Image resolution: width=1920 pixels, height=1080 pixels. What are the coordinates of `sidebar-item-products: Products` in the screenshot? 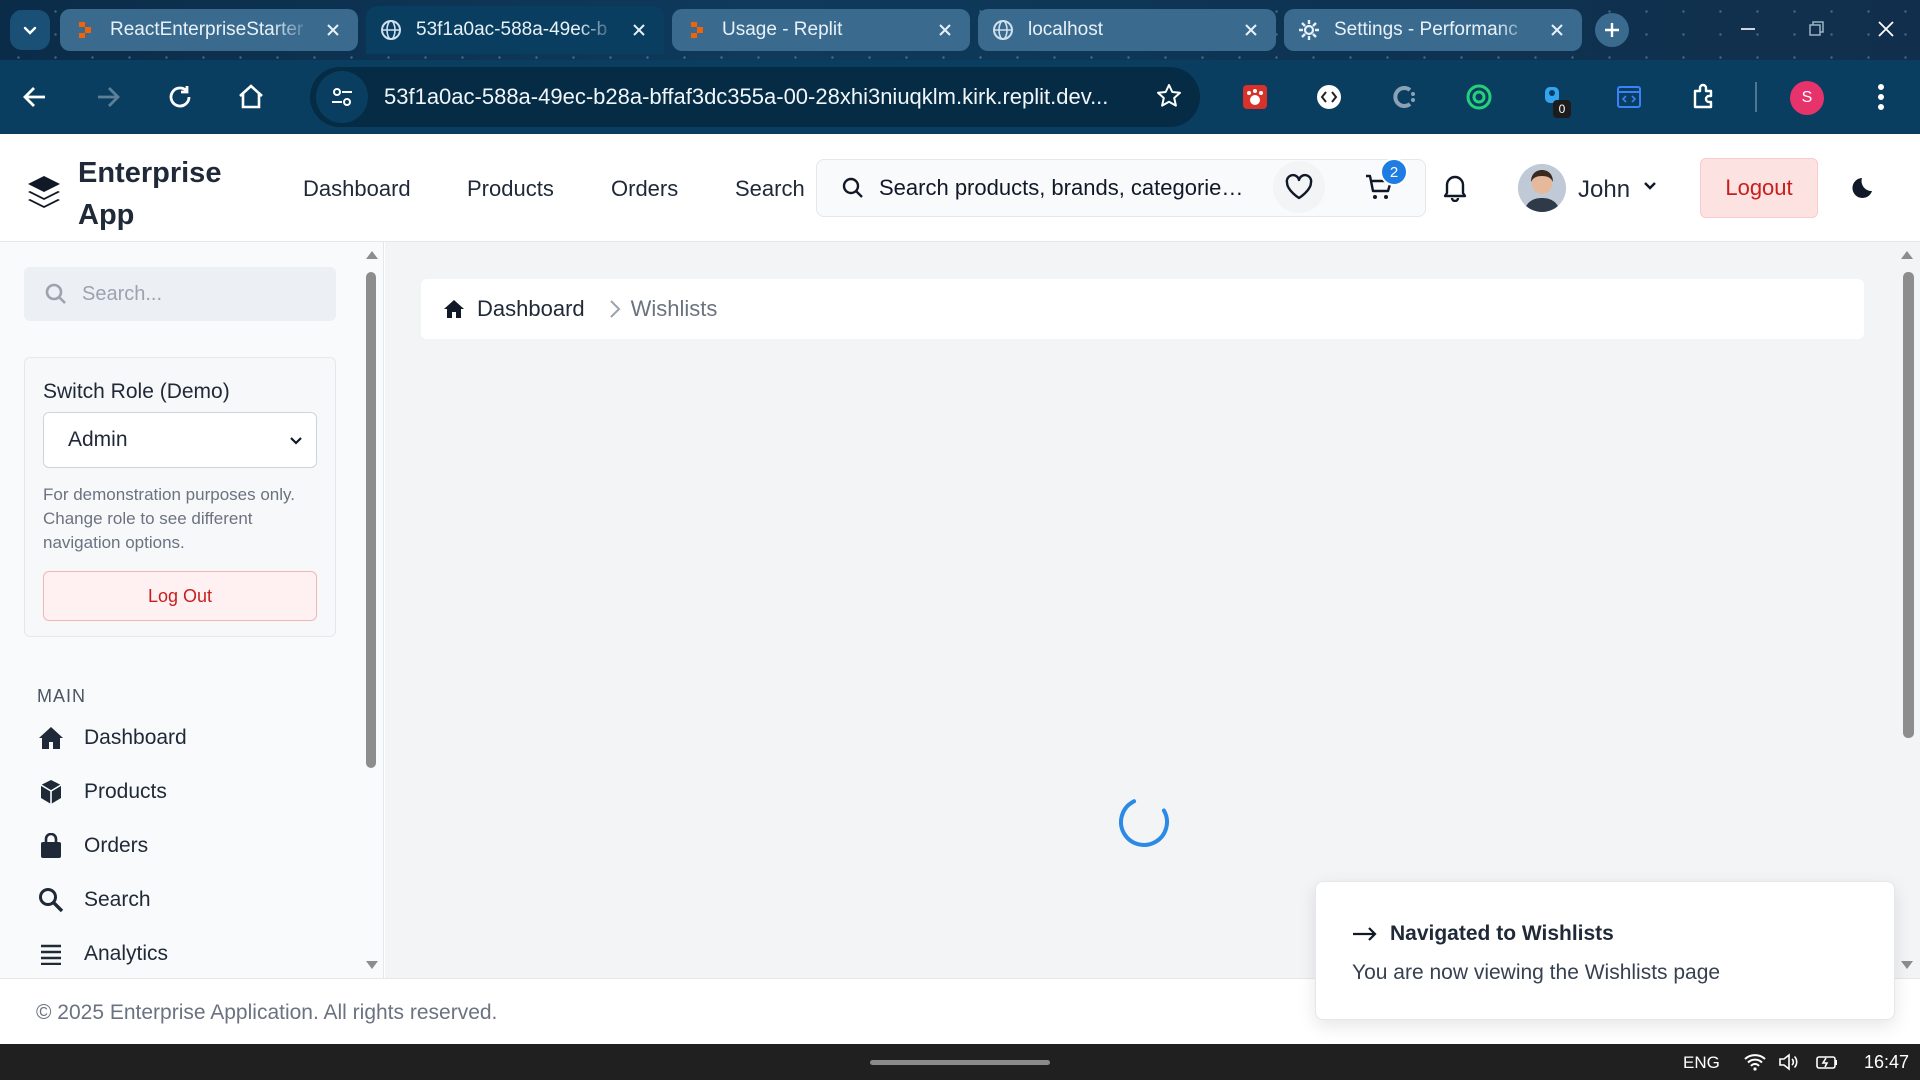 It's located at (101, 792).